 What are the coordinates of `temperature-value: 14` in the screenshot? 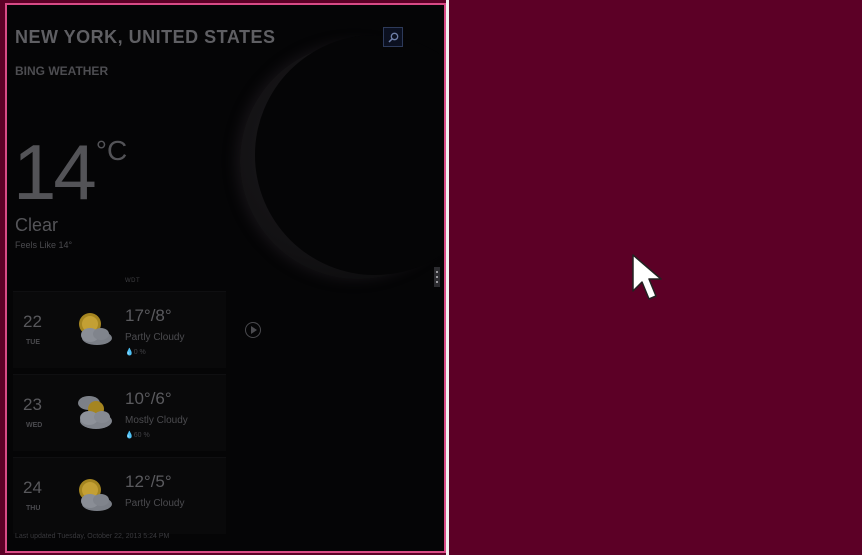 It's located at (55, 172).